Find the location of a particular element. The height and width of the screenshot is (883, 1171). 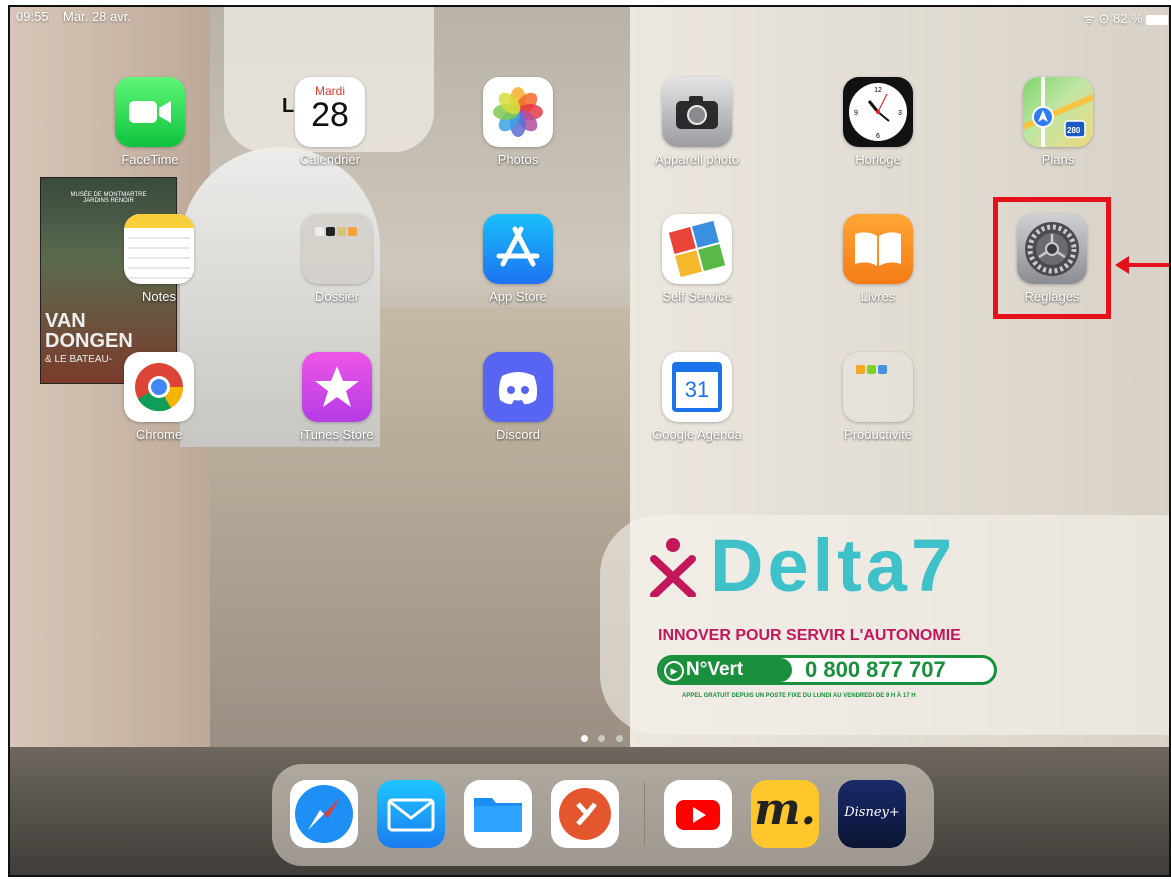

battery-icon is located at coordinates (1157, 19).